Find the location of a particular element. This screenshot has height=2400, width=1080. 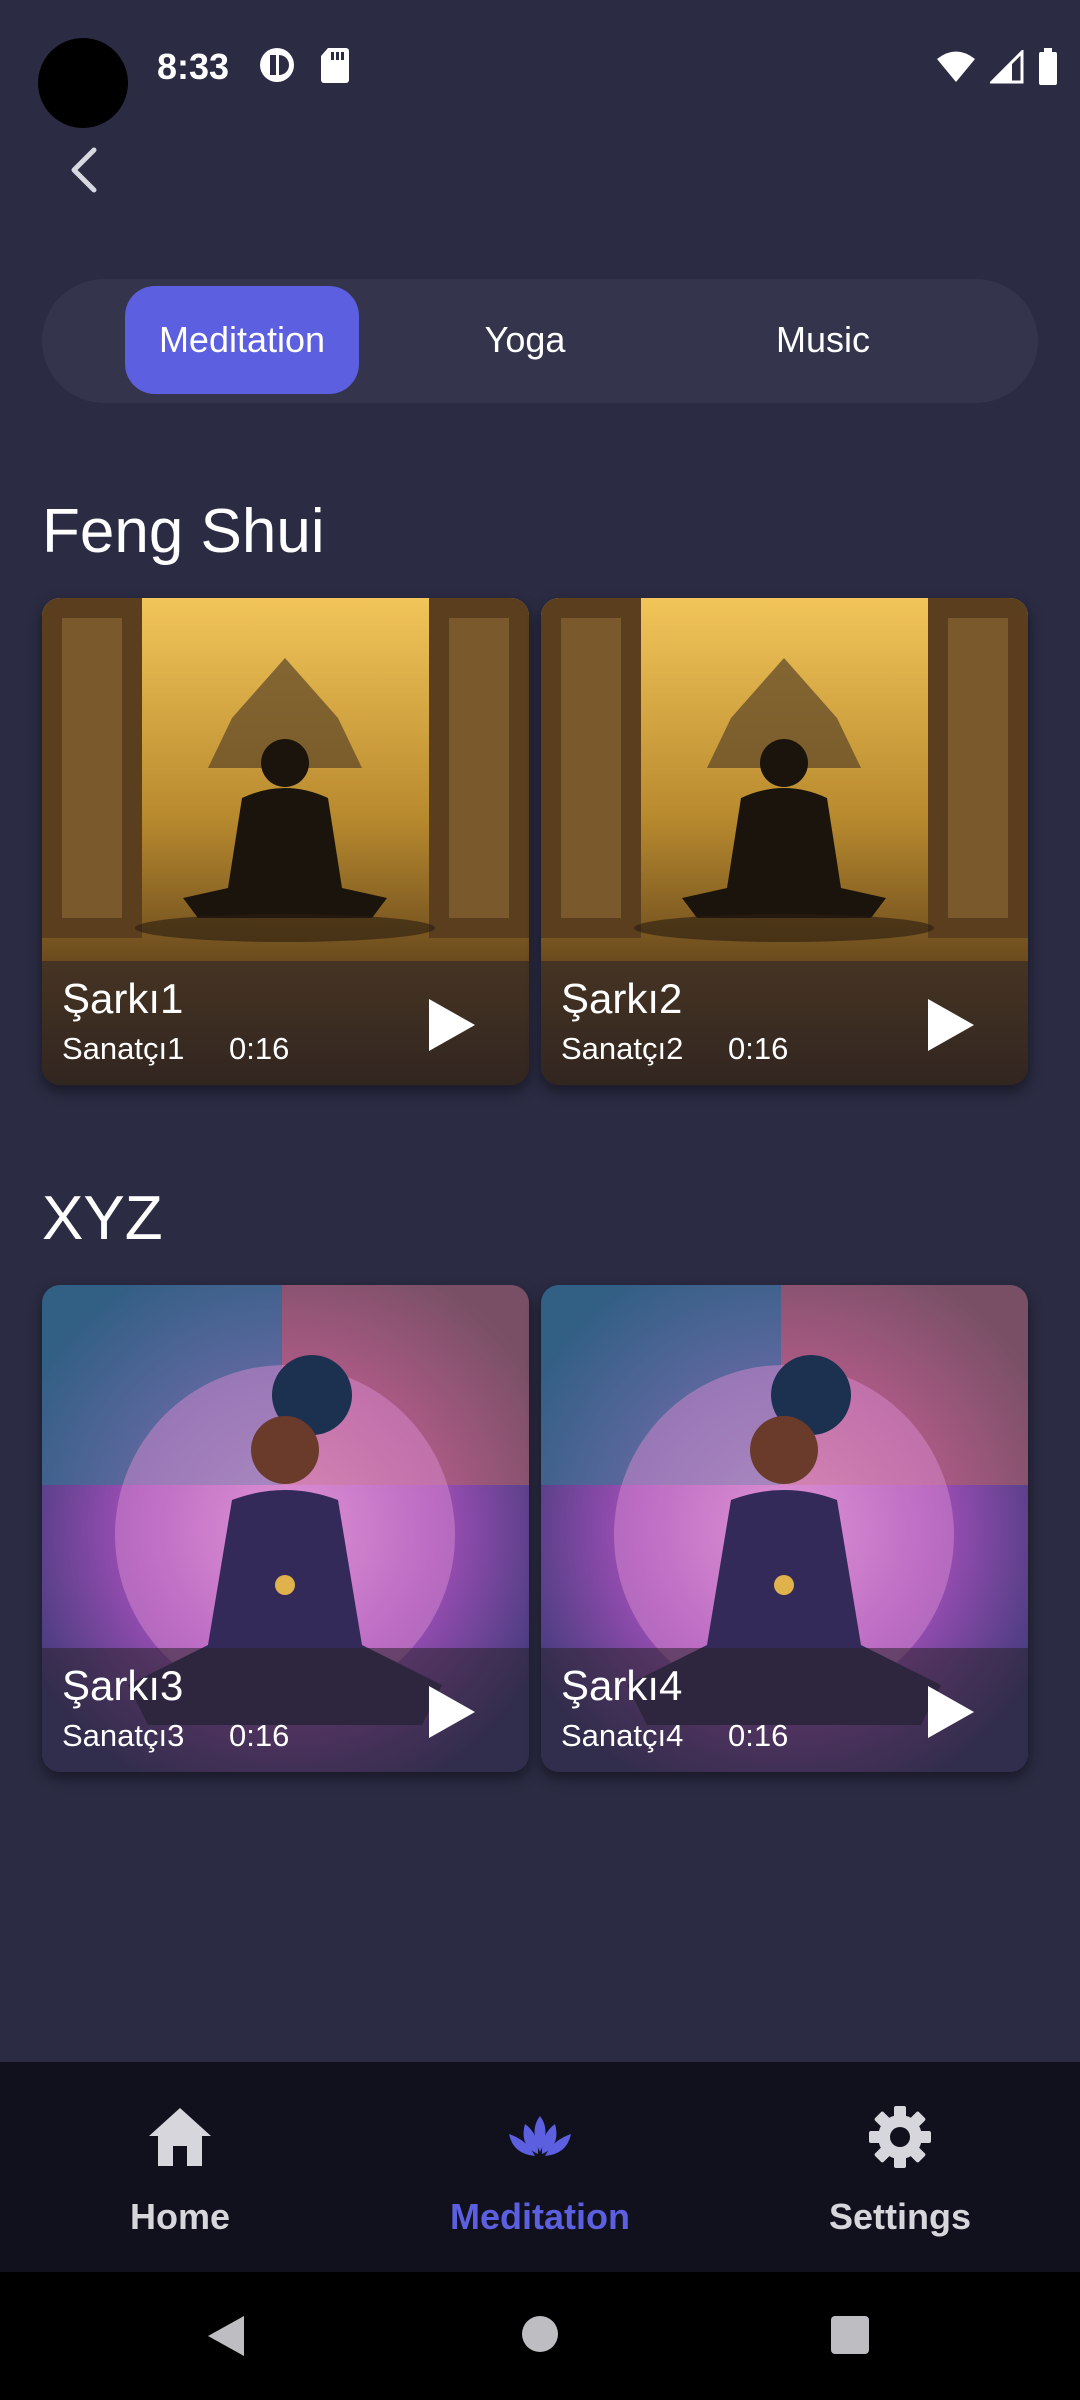

wifi-icon is located at coordinates (956, 66).